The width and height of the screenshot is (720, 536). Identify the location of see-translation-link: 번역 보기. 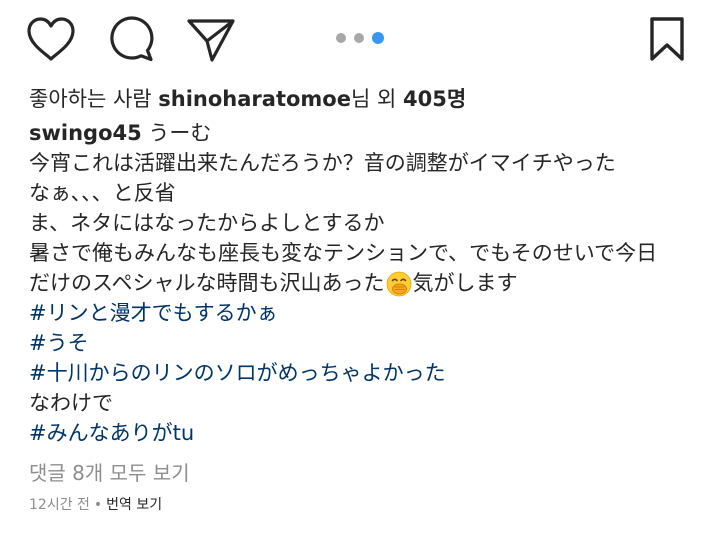
(134, 505).